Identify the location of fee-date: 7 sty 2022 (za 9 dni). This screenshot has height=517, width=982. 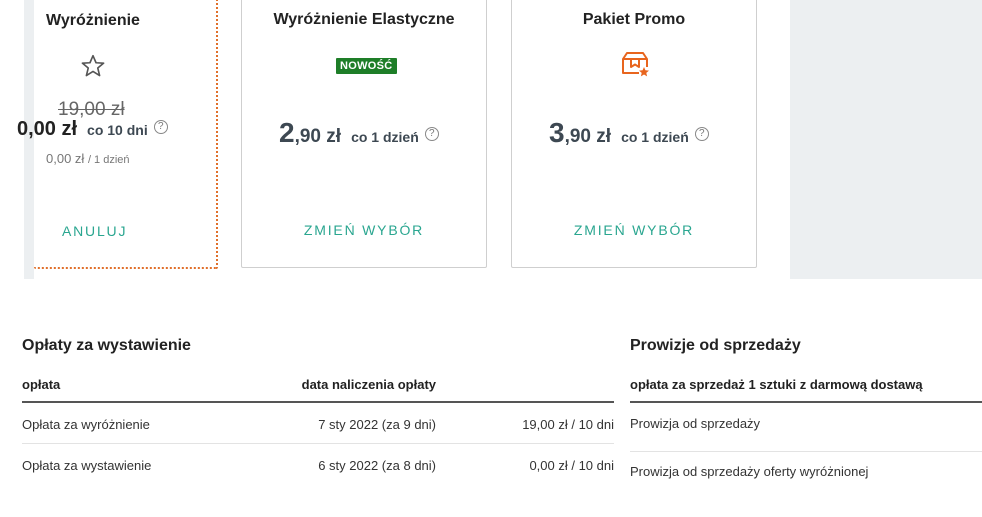
(377, 424).